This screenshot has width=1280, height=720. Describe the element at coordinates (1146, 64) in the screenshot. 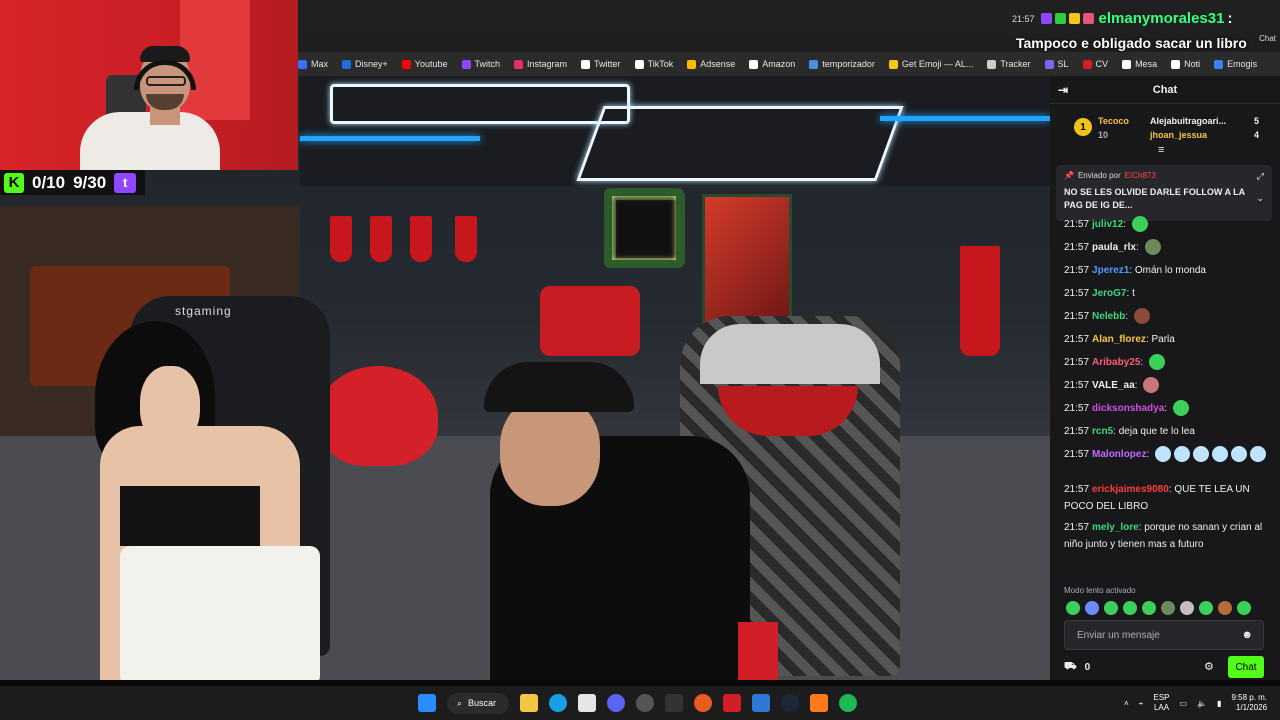

I see `bookmark-label: Mesa` at that location.